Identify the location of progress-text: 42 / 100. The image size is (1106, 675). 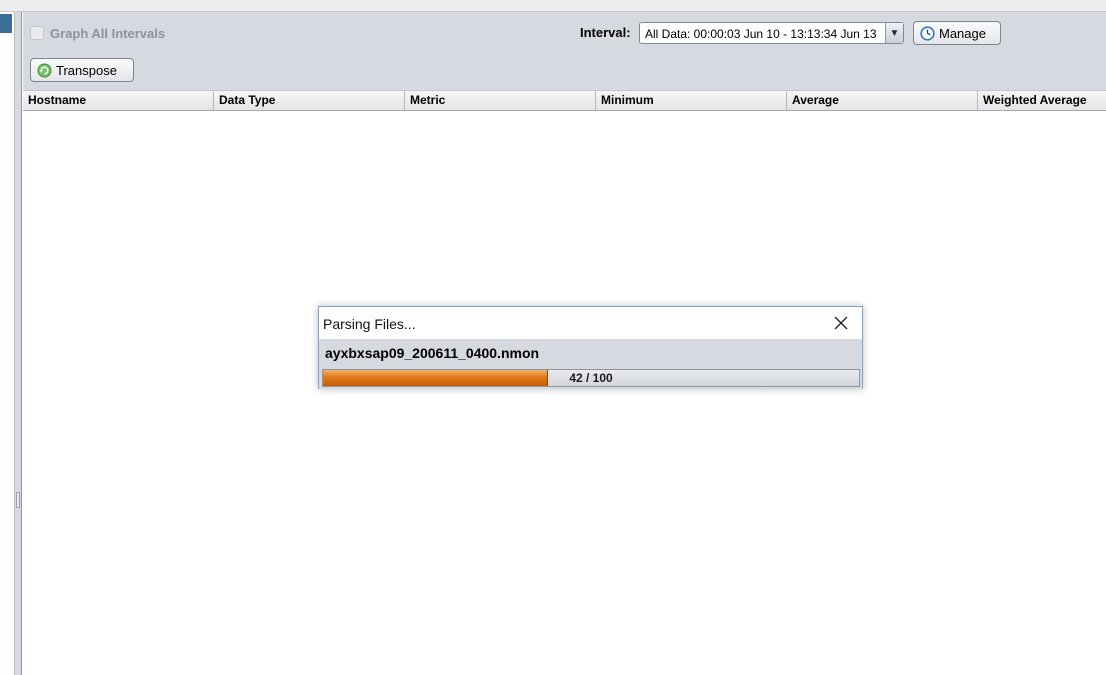
(591, 378).